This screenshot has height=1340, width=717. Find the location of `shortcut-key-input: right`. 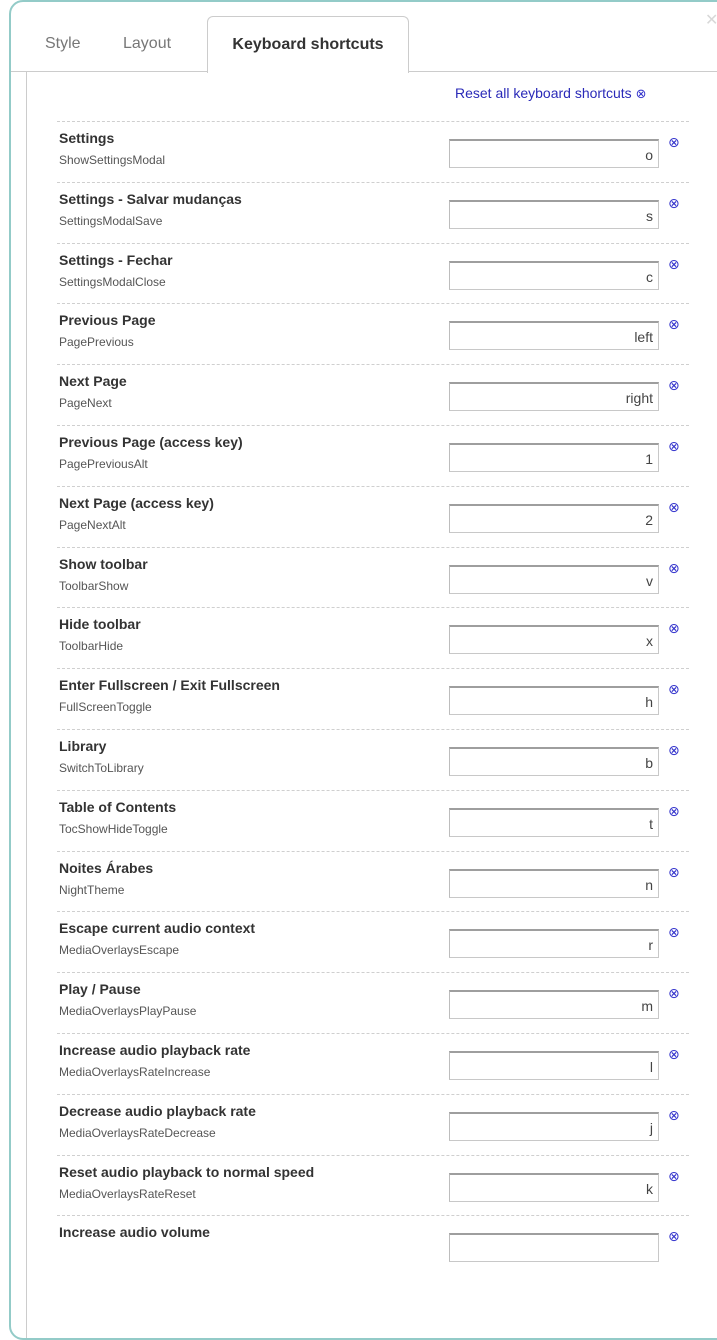

shortcut-key-input: right is located at coordinates (554, 397).